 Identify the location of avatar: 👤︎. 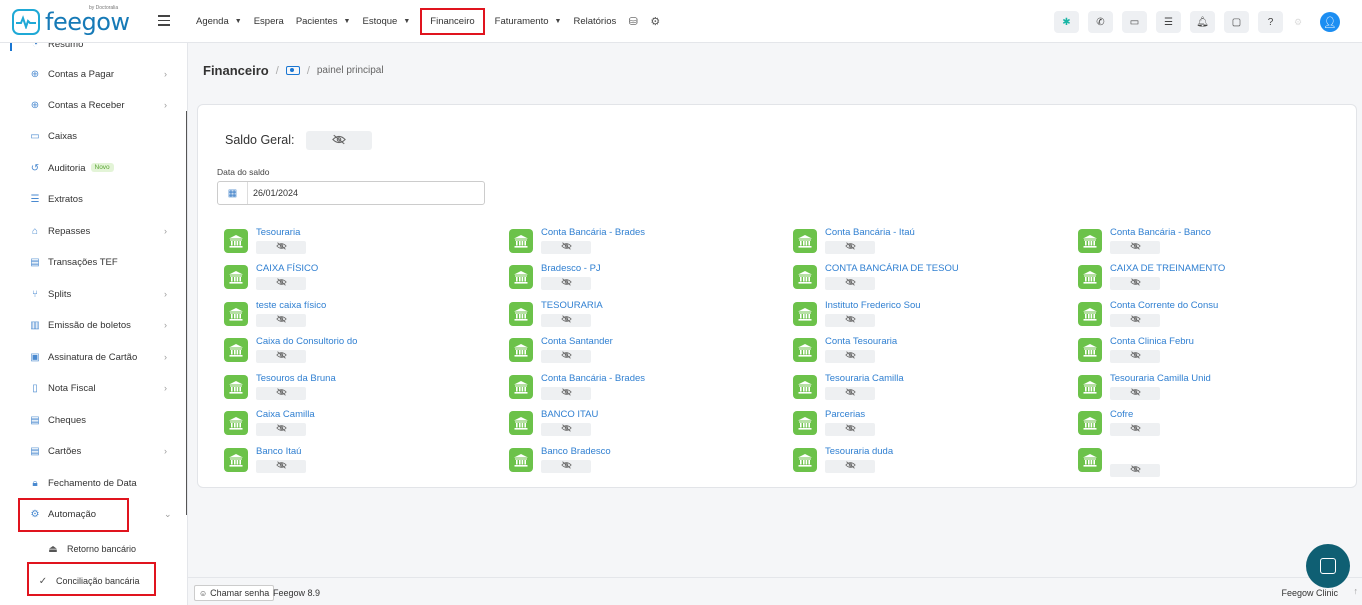
(1330, 22).